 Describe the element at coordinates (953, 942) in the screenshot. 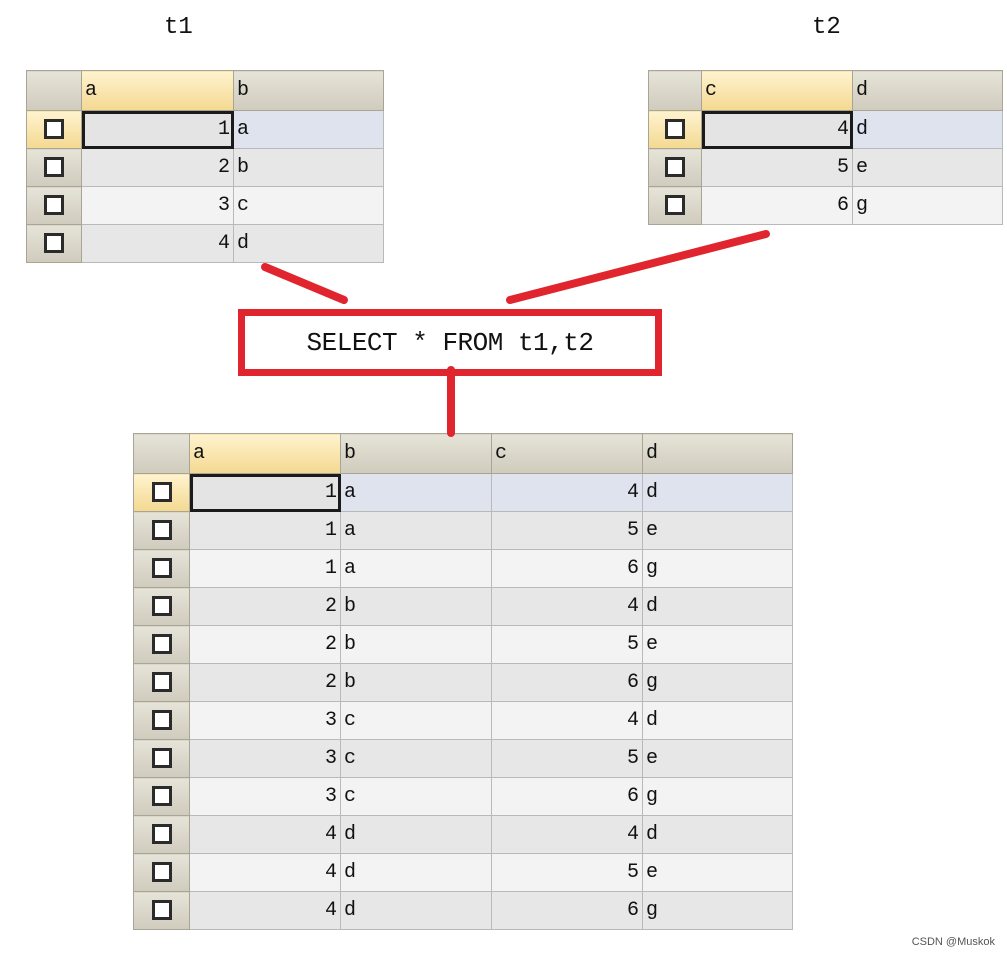

I see `watermark: CSDN @Muskok` at that location.